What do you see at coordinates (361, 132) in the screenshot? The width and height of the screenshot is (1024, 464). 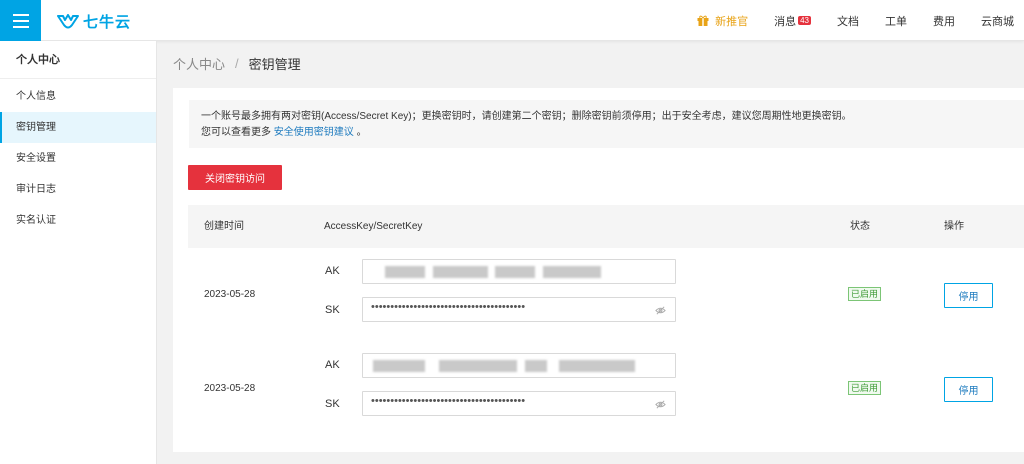 I see `notice-suffix: 。` at bounding box center [361, 132].